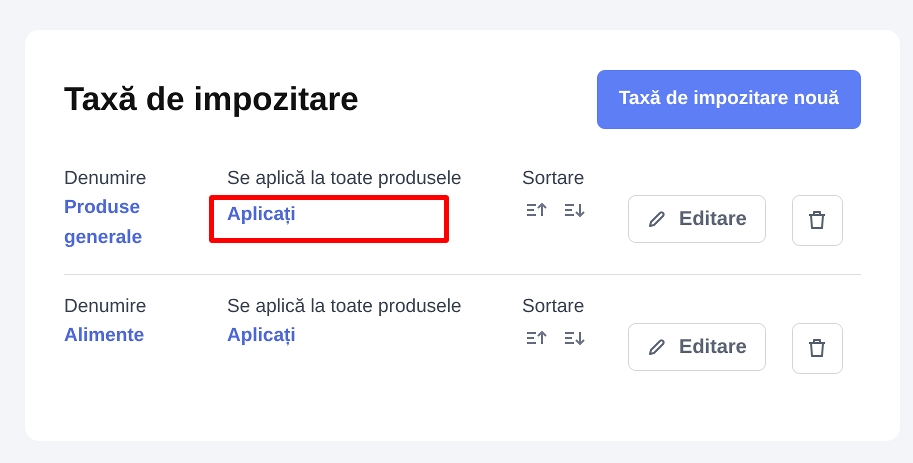 This screenshot has height=463, width=913. Describe the element at coordinates (104, 336) in the screenshot. I see `tax-name-link: Alimente` at that location.